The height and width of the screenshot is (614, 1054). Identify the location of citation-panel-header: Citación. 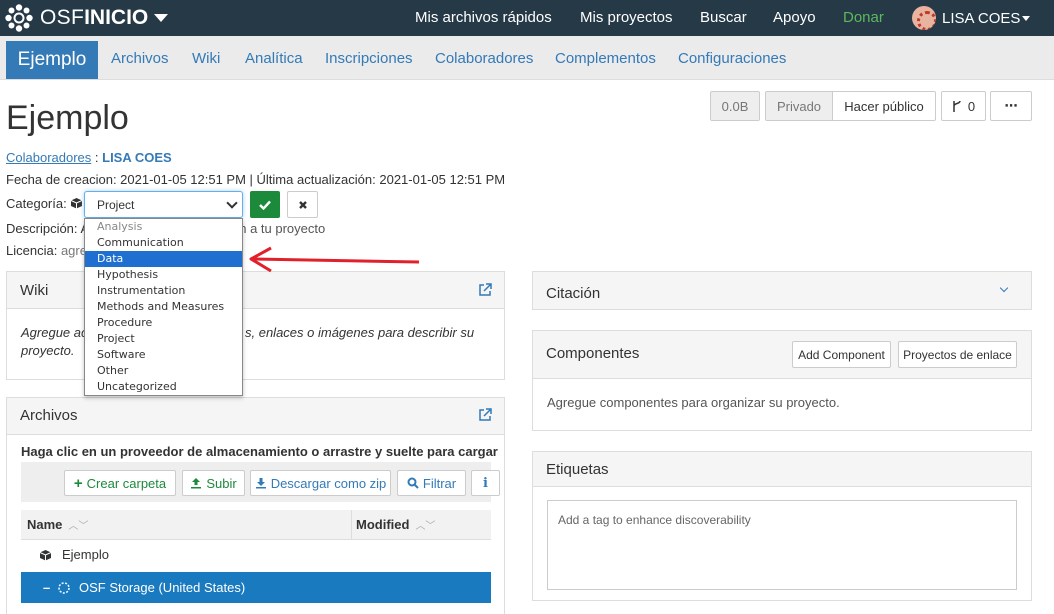
(782, 290).